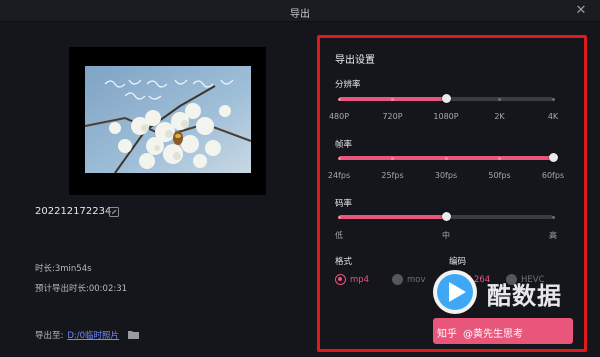 The image size is (600, 357). What do you see at coordinates (493, 334) in the screenshot?
I see `author-text: @黄先生思考` at bounding box center [493, 334].